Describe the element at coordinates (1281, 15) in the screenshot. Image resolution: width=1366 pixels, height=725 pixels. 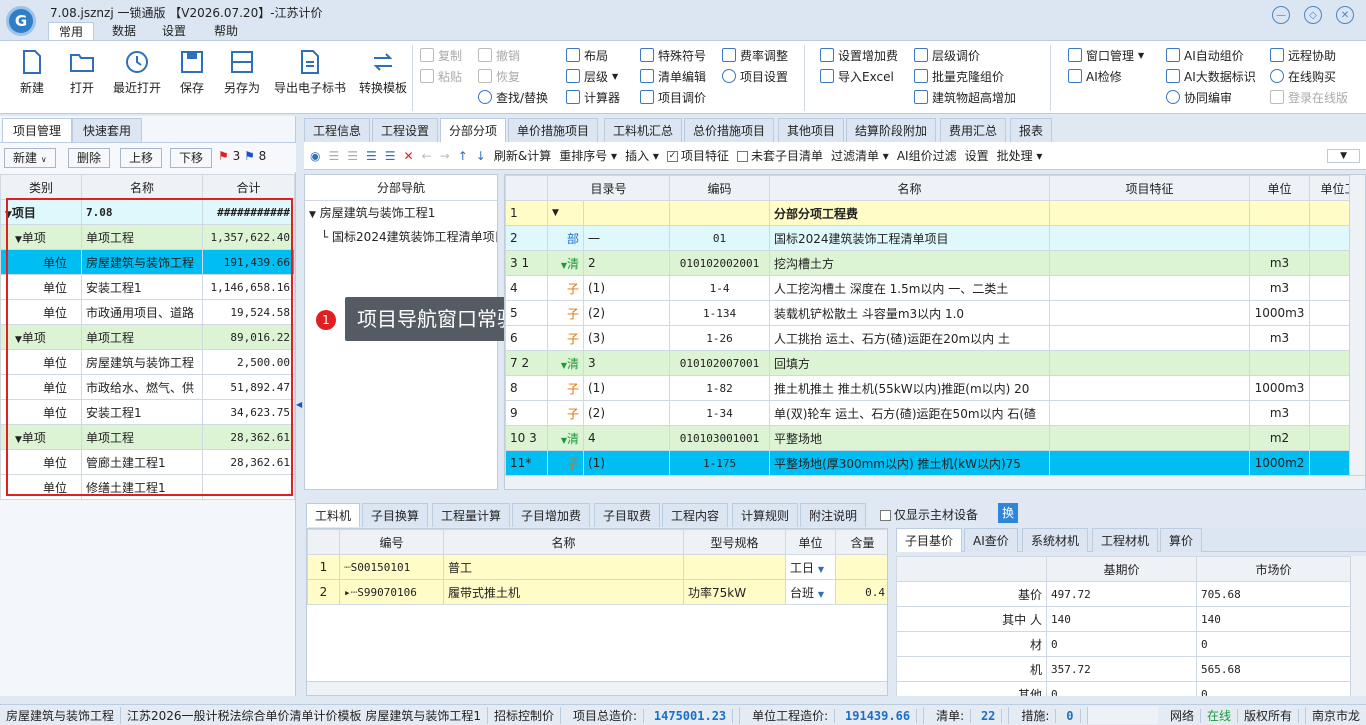
I see `minimize-icon: —` at that location.